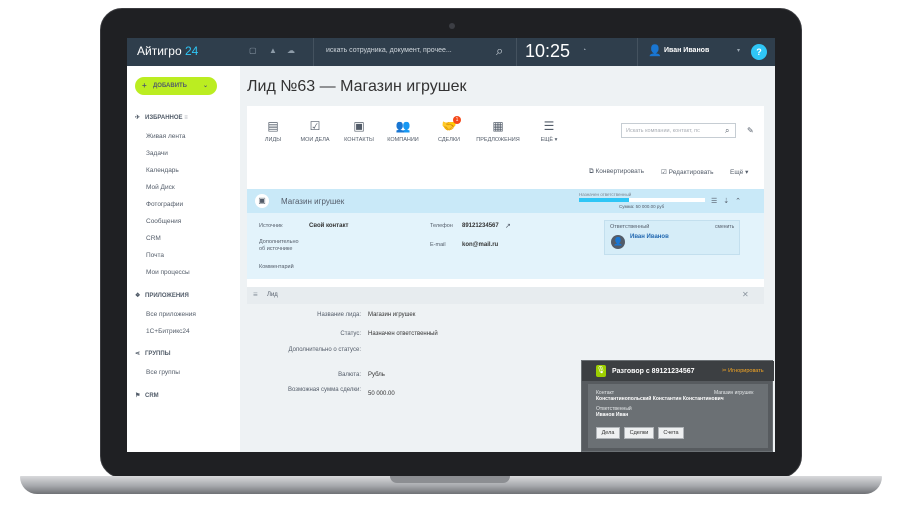  Describe the element at coordinates (153, 238) in the screenshot. I see `sidebar-item-crm: CRM` at that location.